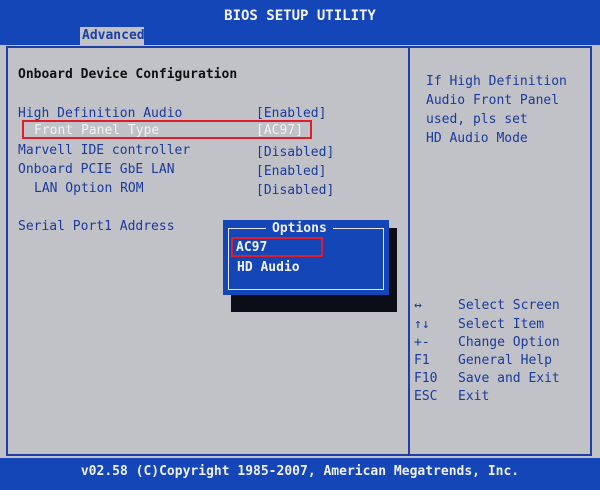  Describe the element at coordinates (295, 152) in the screenshot. I see `setting-value-marvell-ide: [Disabled]` at that location.